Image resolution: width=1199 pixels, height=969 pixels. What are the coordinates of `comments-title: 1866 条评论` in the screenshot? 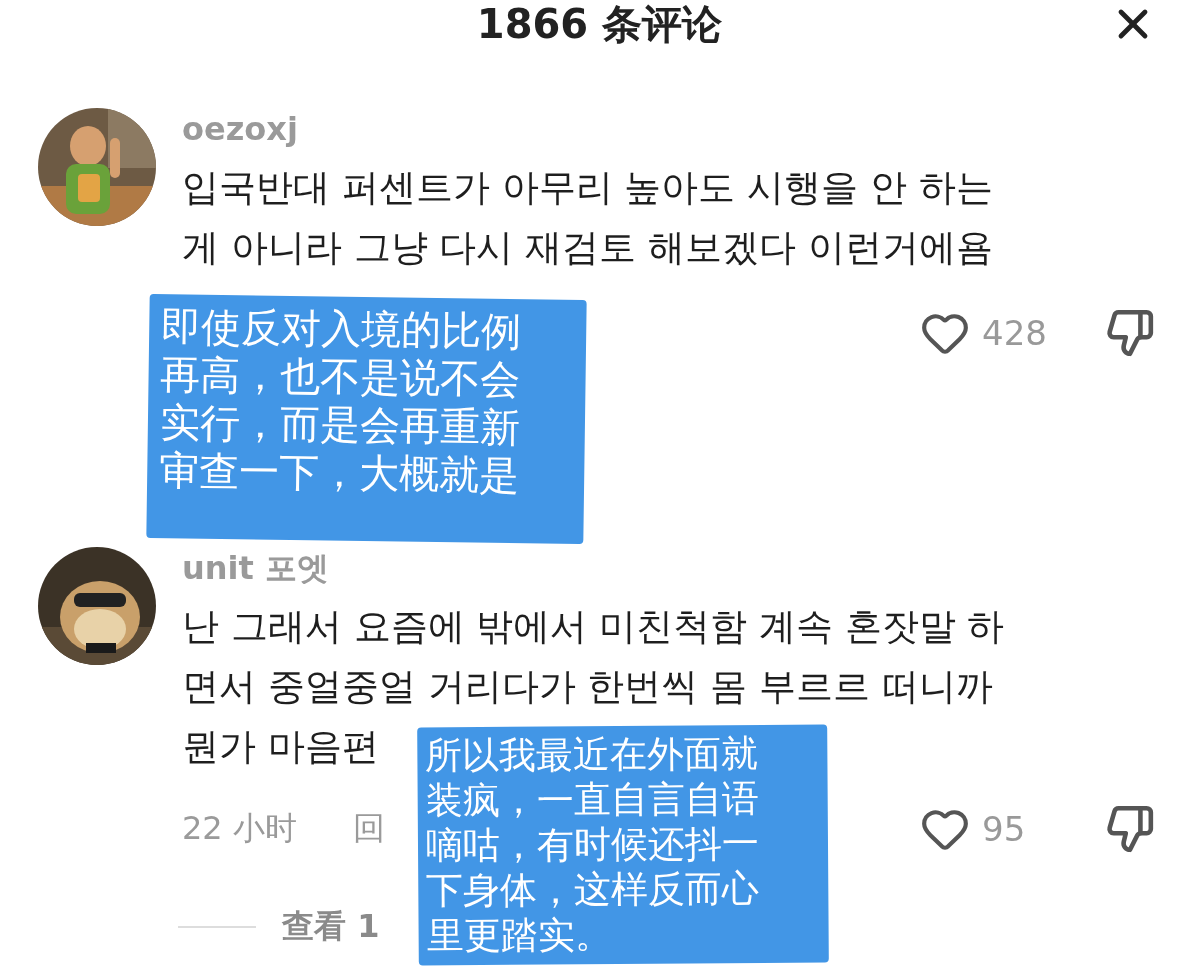 It's located at (599, 24).